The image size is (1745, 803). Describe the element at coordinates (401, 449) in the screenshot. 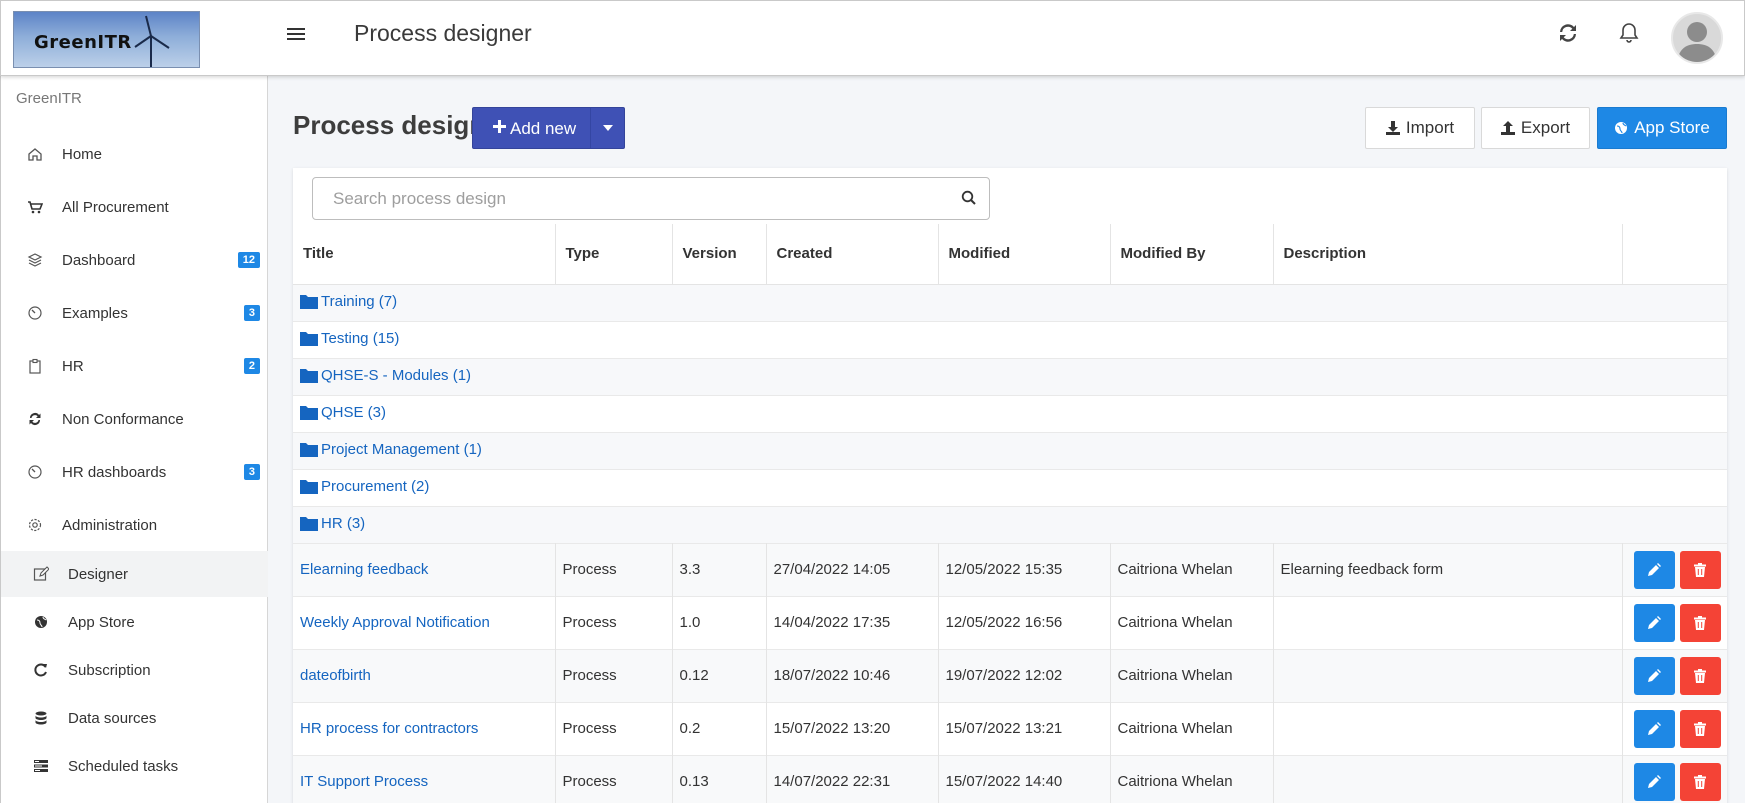

I see `folder-label: Project Management (1)` at that location.